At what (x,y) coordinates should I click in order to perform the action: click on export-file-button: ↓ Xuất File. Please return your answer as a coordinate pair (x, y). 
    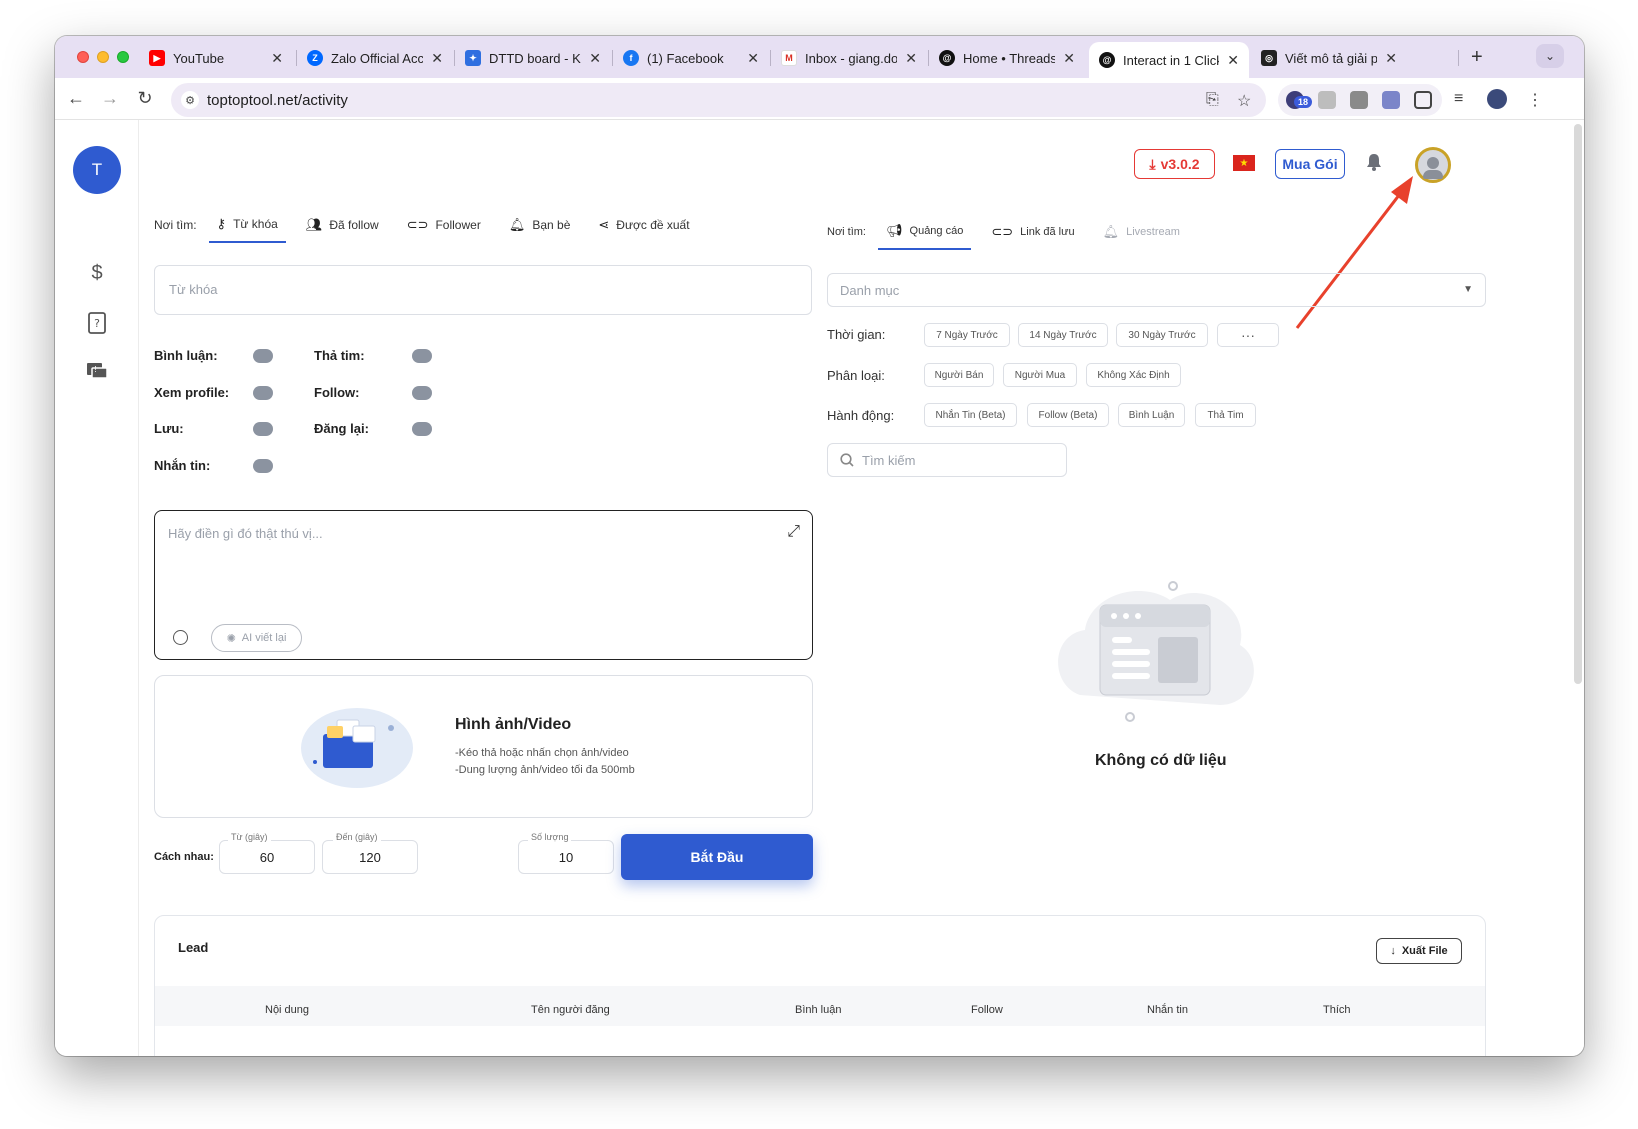
    Looking at the image, I should click on (1419, 951).